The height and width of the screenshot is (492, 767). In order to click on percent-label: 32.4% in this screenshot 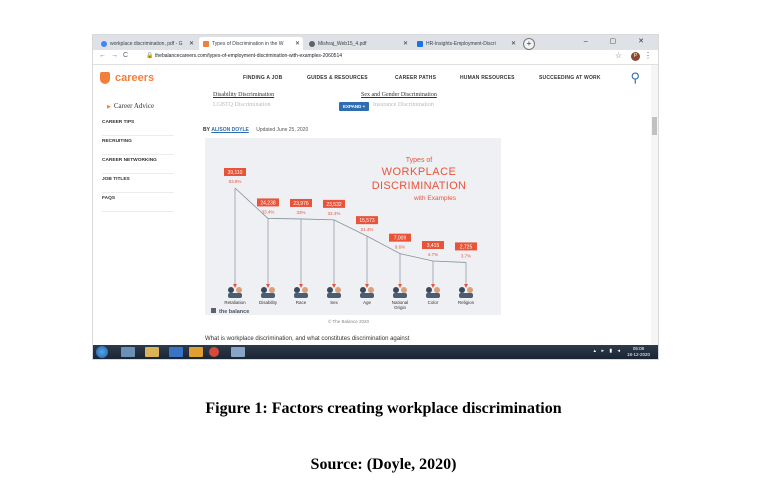, I will do `click(334, 213)`.